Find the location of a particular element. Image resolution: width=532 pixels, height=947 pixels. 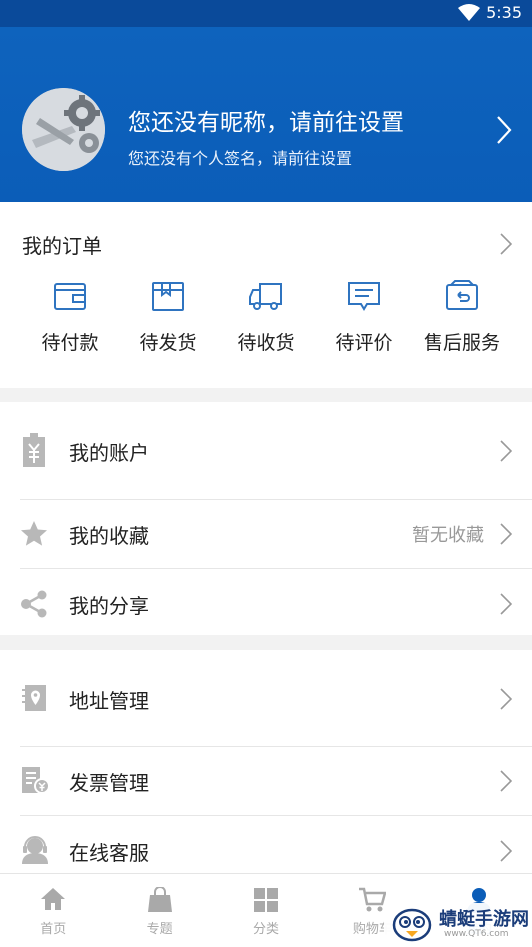

menu-label: 我的分享 is located at coordinates (109, 606).